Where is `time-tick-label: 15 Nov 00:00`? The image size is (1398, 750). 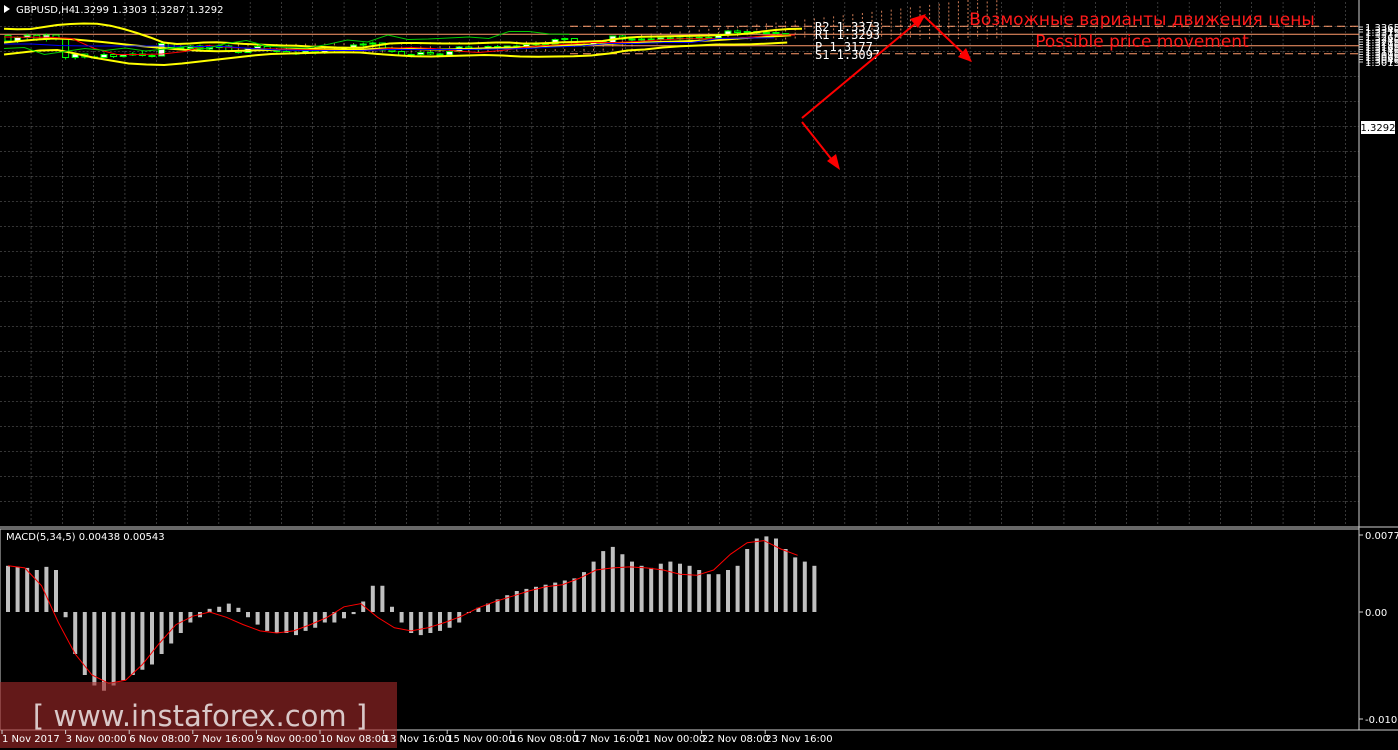
time-tick-label: 15 Nov 00:00 is located at coordinates (480, 739).